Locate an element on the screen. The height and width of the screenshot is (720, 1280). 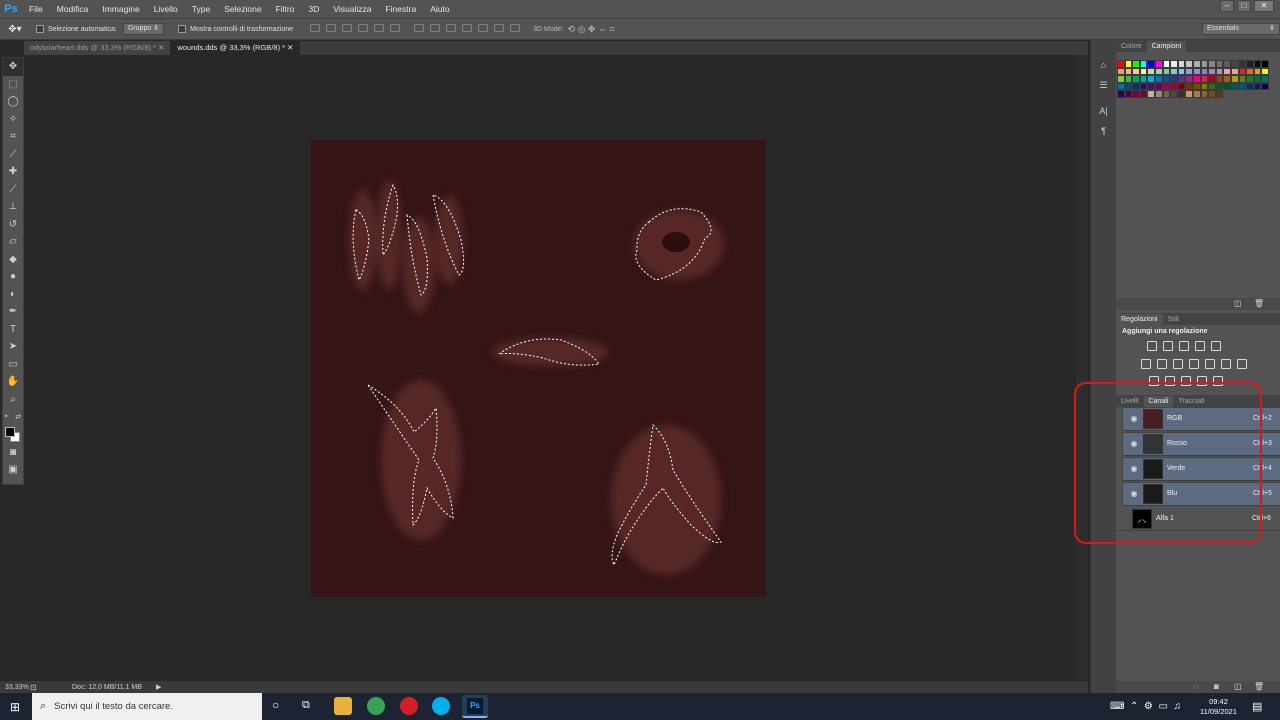
zoom-level: 33,33% is located at coordinates (15, 687).